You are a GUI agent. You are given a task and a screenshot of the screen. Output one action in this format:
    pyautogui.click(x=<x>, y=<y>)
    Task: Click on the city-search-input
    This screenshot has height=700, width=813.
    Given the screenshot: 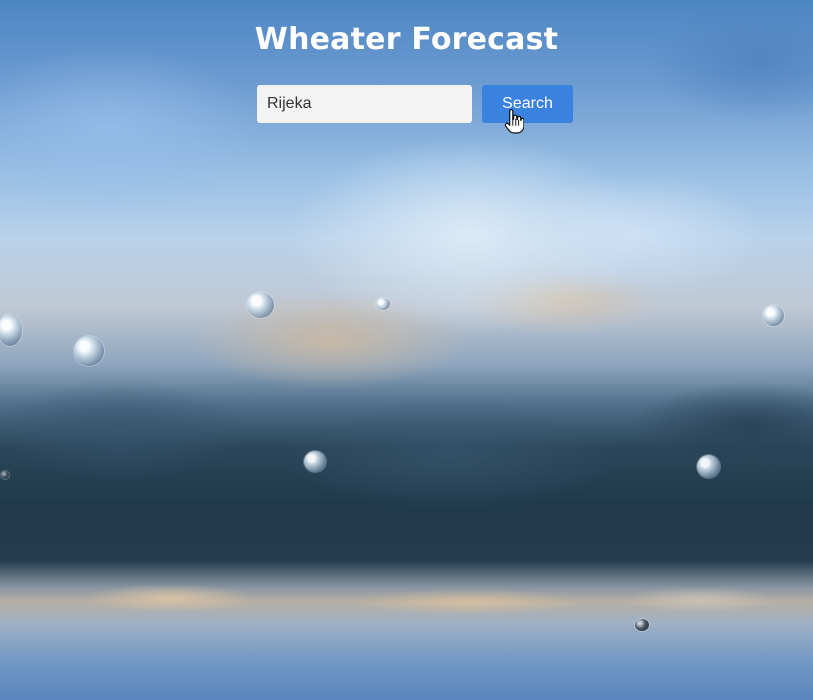 What is the action you would take?
    pyautogui.click(x=364, y=104)
    